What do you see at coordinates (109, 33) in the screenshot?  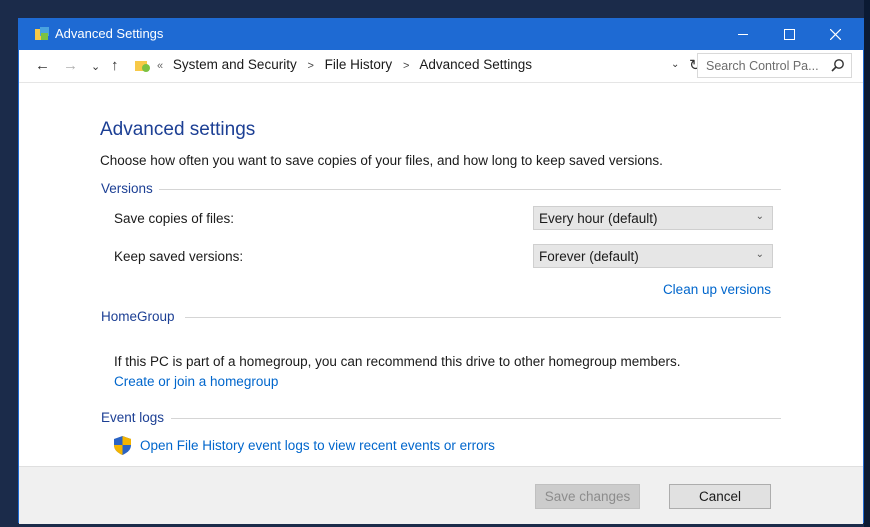 I see `window-title: Advanced Settings` at bounding box center [109, 33].